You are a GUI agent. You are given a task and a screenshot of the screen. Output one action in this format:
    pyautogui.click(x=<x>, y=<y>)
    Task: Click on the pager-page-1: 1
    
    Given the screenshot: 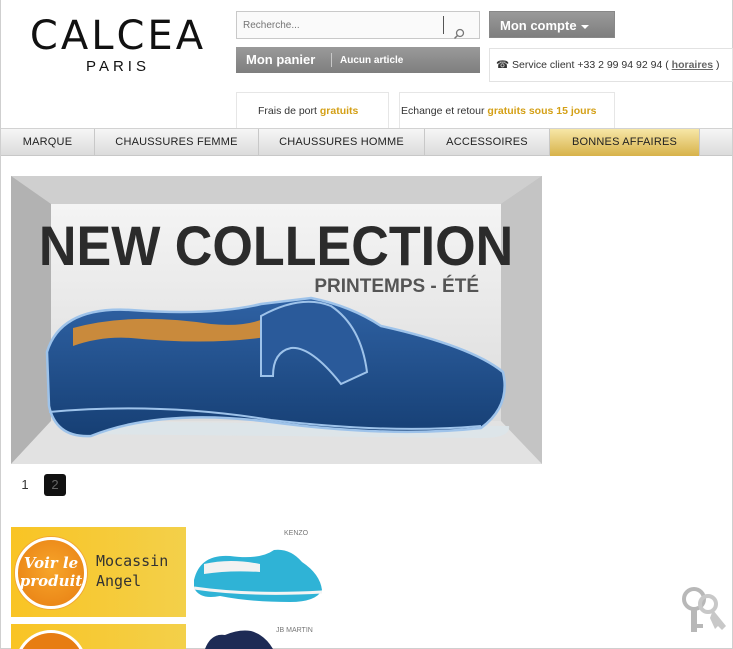 What is the action you would take?
    pyautogui.click(x=25, y=485)
    